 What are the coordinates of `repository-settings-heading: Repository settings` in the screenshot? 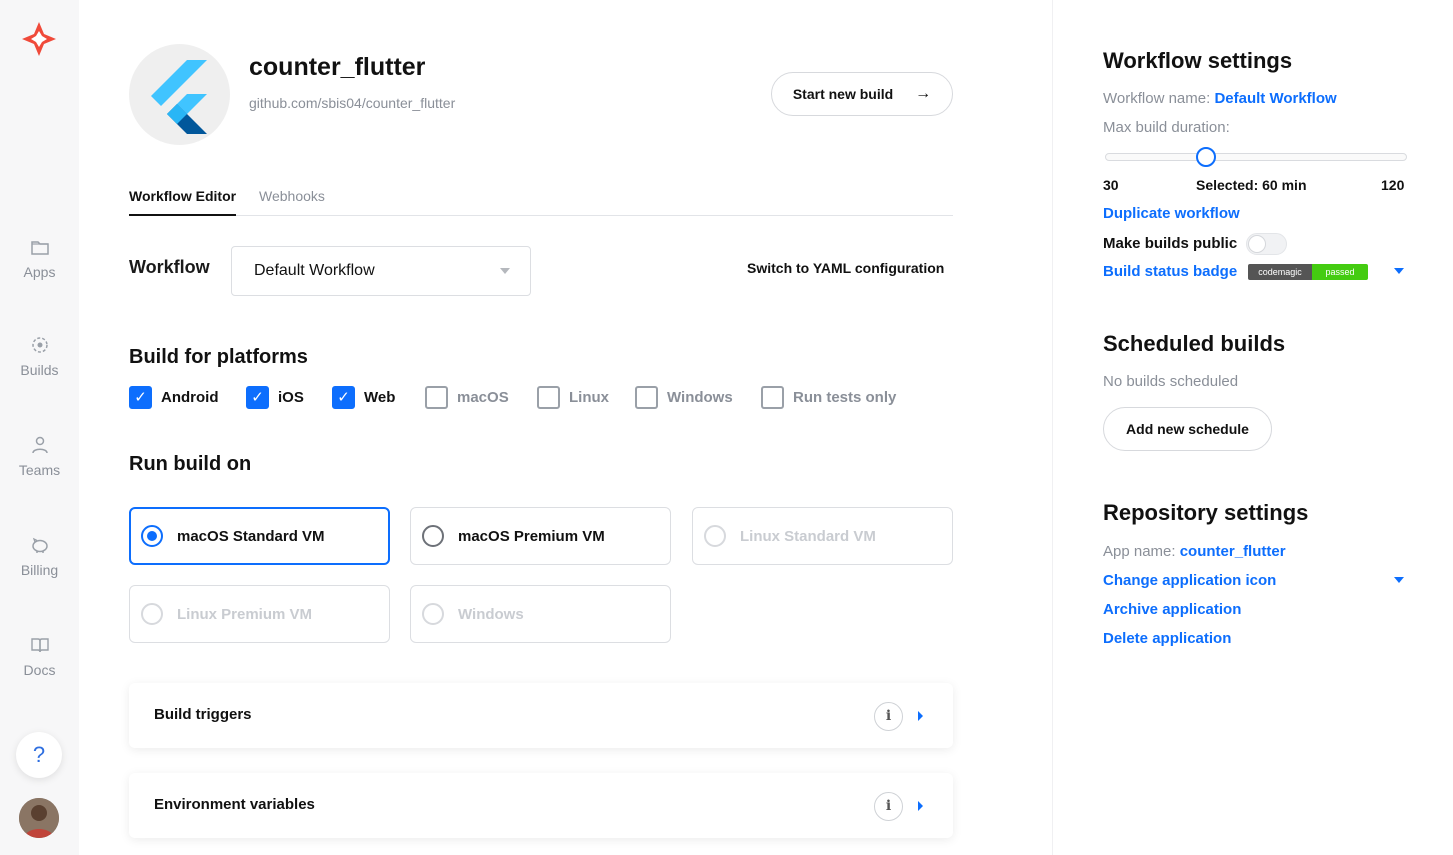 It's located at (1206, 512).